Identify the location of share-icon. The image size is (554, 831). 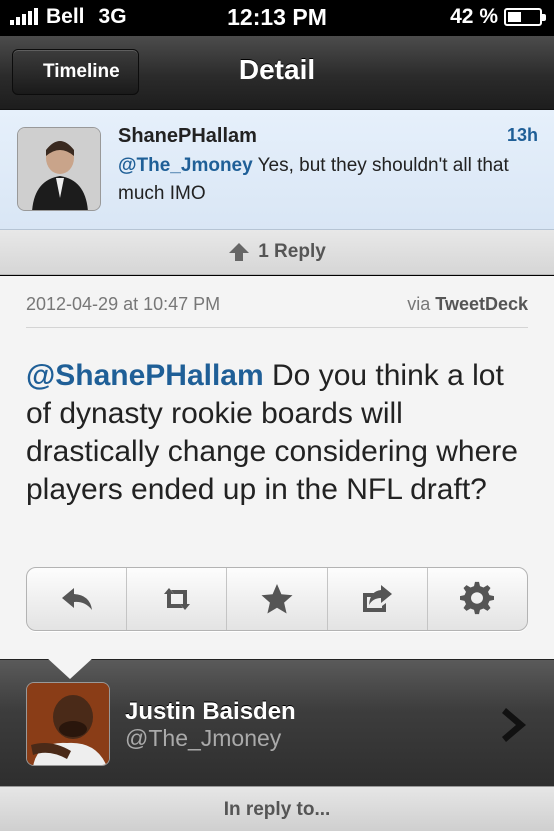
(378, 598).